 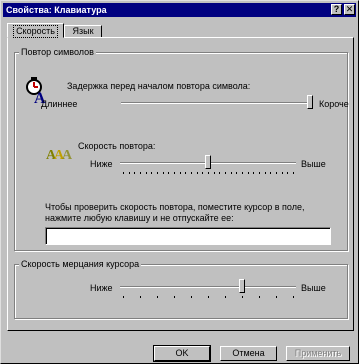 What do you see at coordinates (334, 104) in the screenshot?
I see `delay-max-label: Короче` at bounding box center [334, 104].